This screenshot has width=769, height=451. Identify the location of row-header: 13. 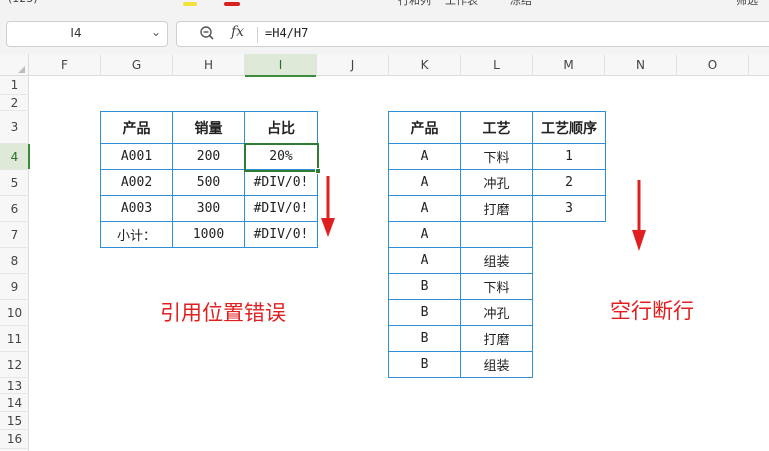
(14, 386).